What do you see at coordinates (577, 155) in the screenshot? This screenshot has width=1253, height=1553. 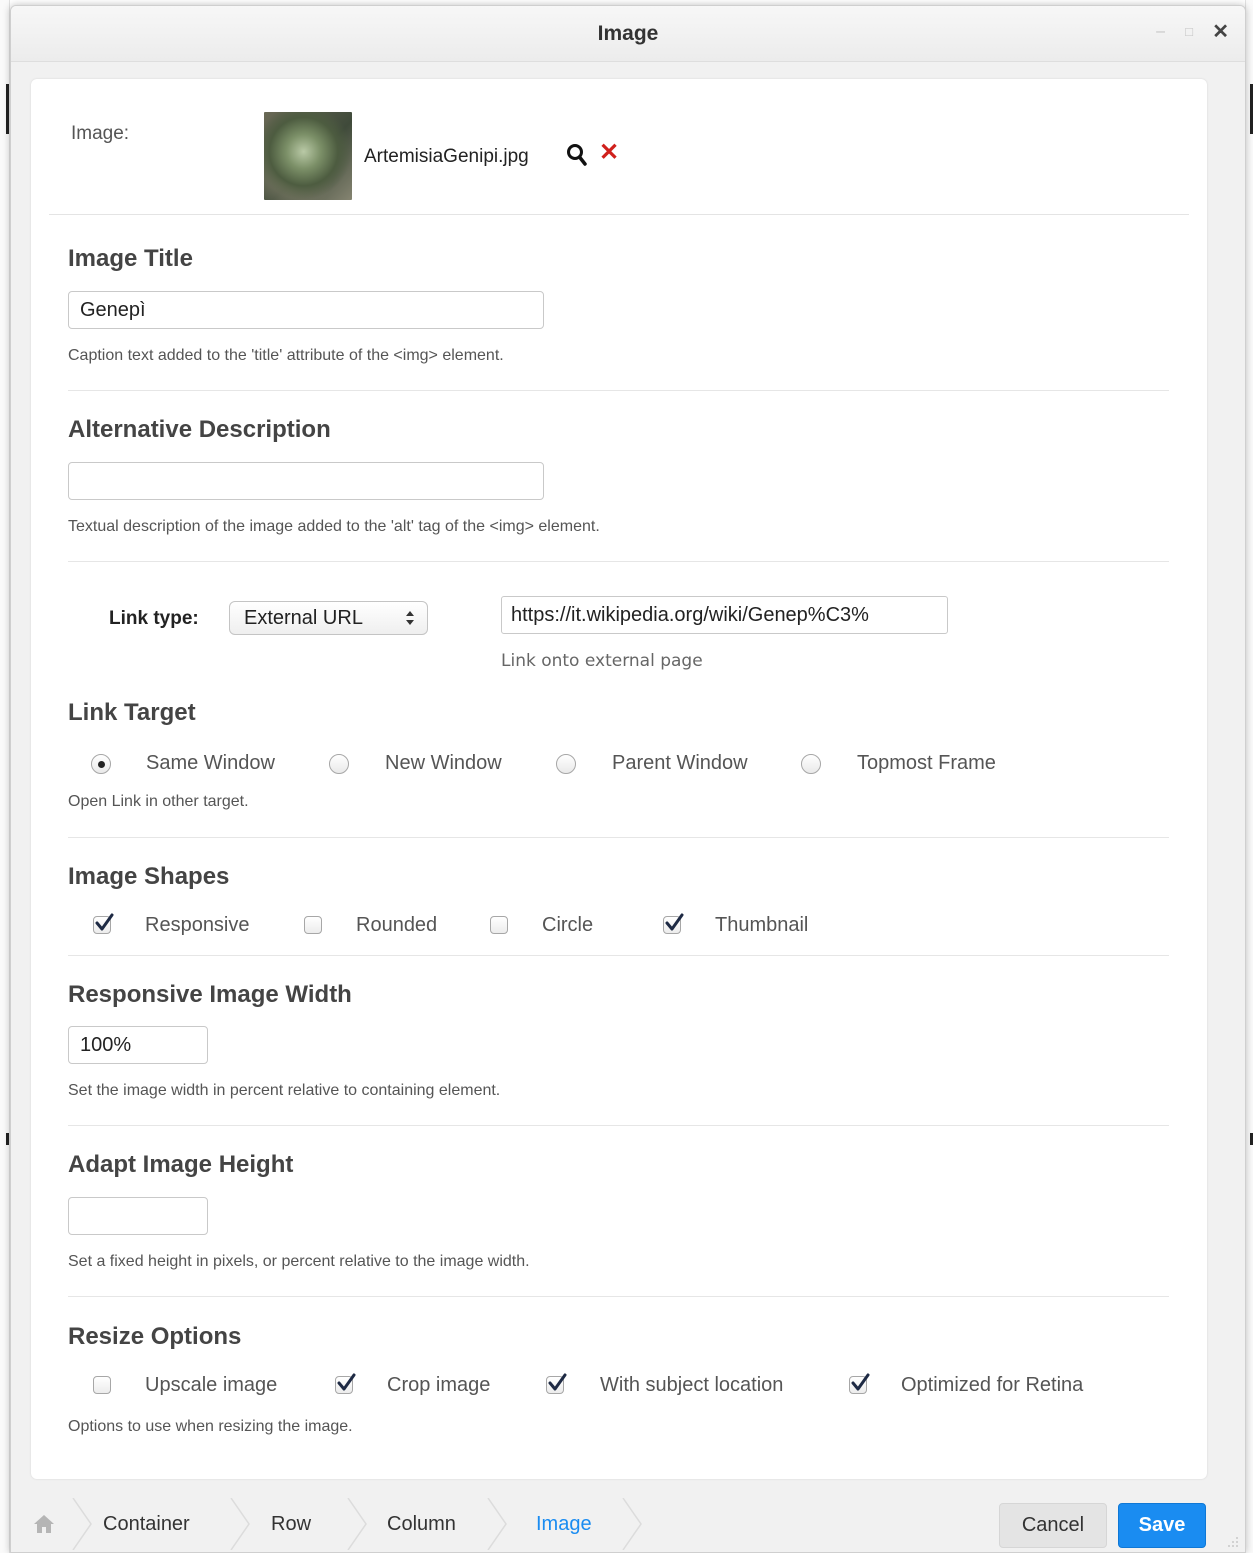 I see `magnifier-icon` at bounding box center [577, 155].